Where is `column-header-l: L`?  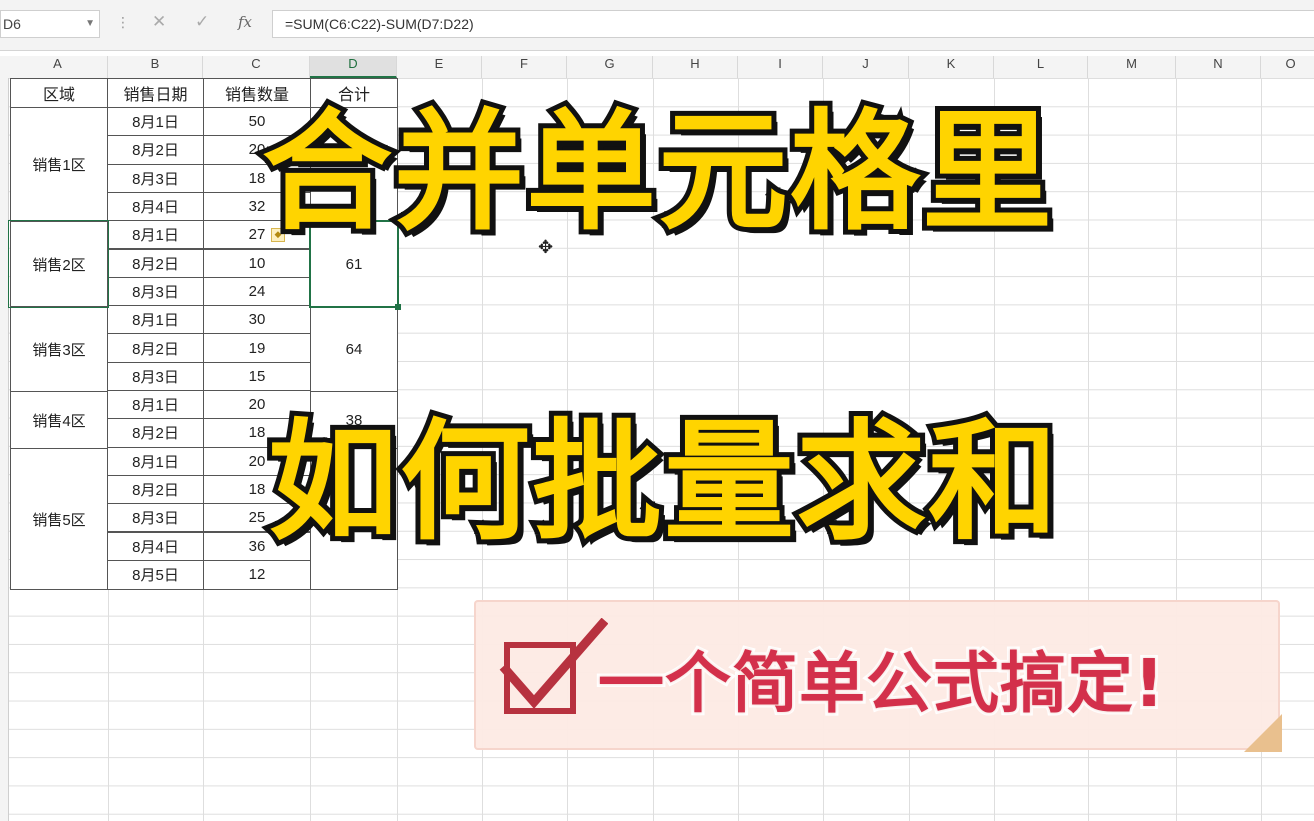 column-header-l: L is located at coordinates (1041, 67).